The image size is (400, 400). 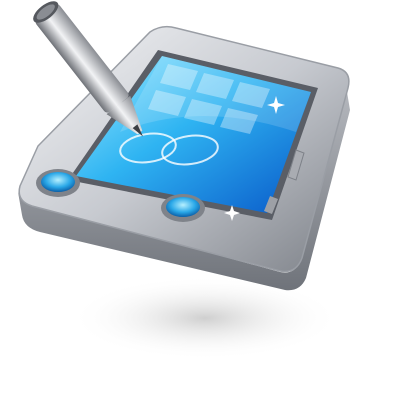 I want to click on home-button-right, so click(x=183, y=208).